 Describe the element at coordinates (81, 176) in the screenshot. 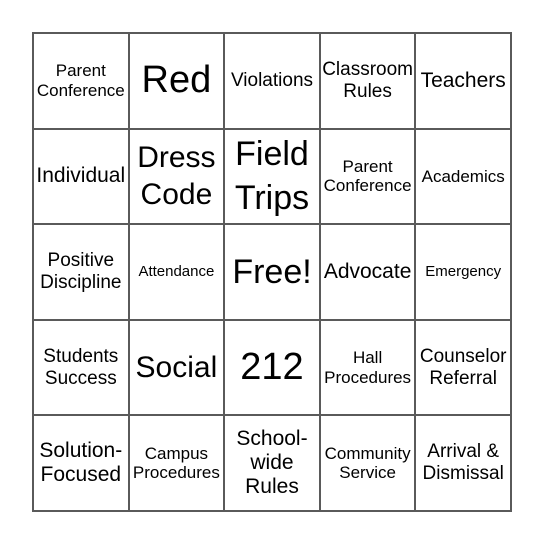

I see `bingo-cell: Individual` at that location.